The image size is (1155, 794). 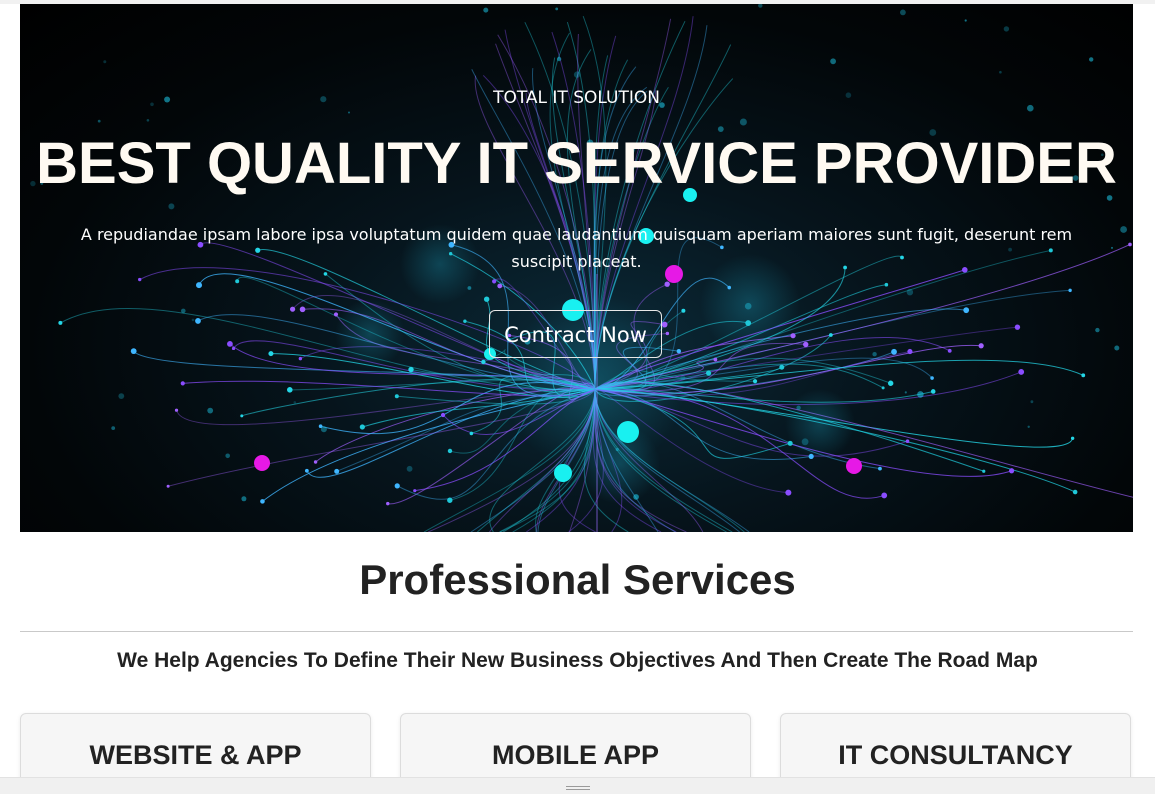 What do you see at coordinates (576, 631) in the screenshot?
I see `section-divider` at bounding box center [576, 631].